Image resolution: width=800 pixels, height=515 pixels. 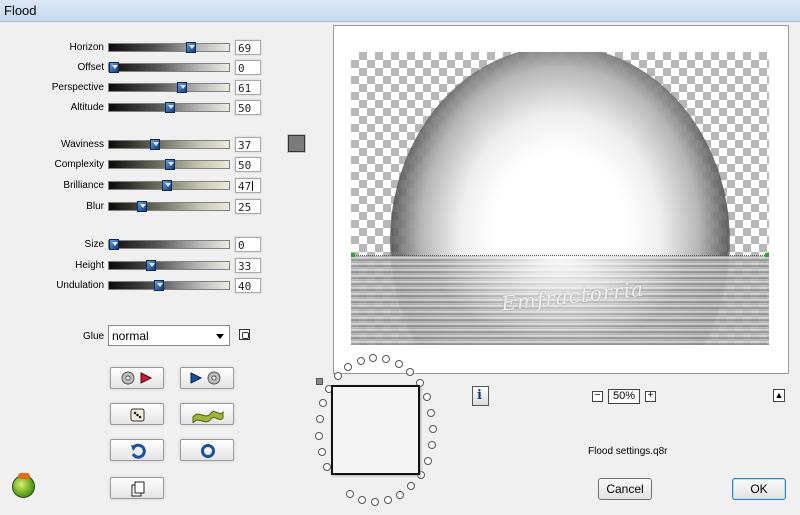 I want to click on zoom-level: 50%, so click(x=624, y=396).